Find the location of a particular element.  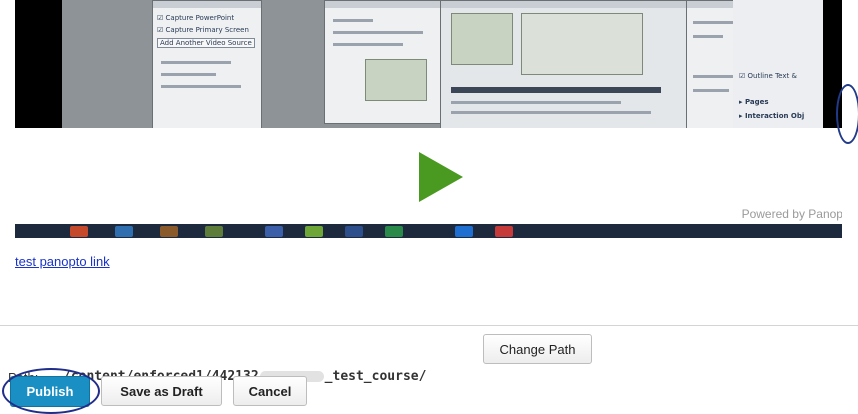

change-path-button: Change Path is located at coordinates (537, 349).